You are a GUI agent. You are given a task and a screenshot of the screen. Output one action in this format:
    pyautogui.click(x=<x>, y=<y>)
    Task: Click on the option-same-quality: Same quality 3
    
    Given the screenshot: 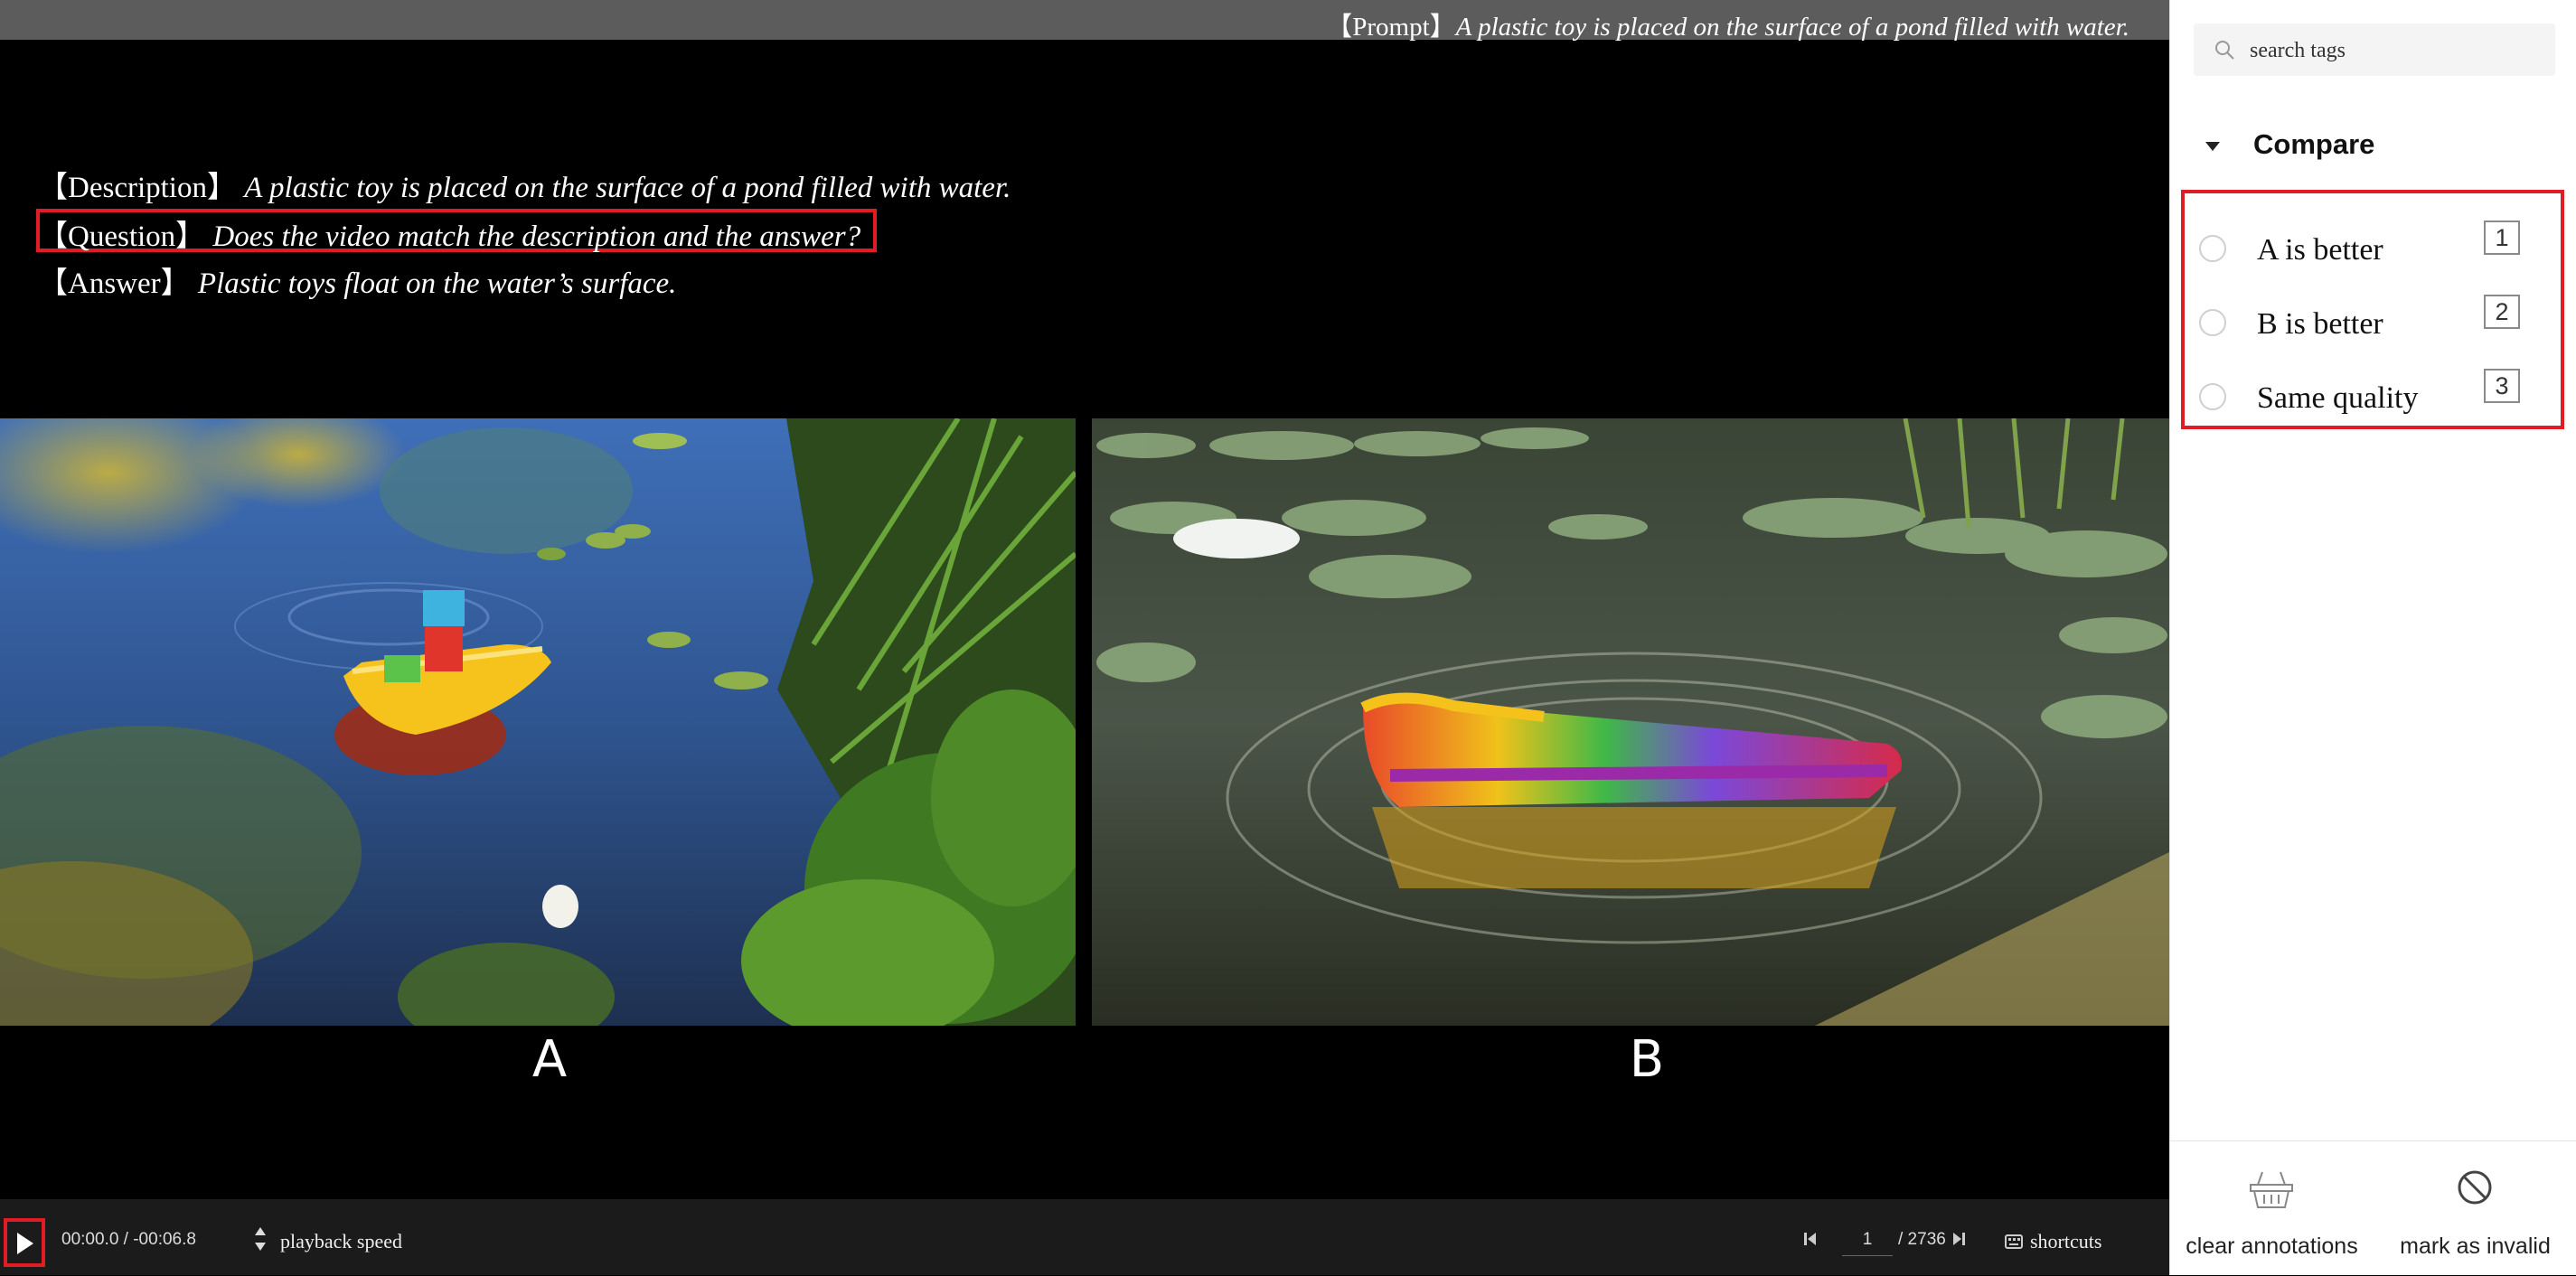 What is the action you would take?
    pyautogui.click(x=2373, y=390)
    